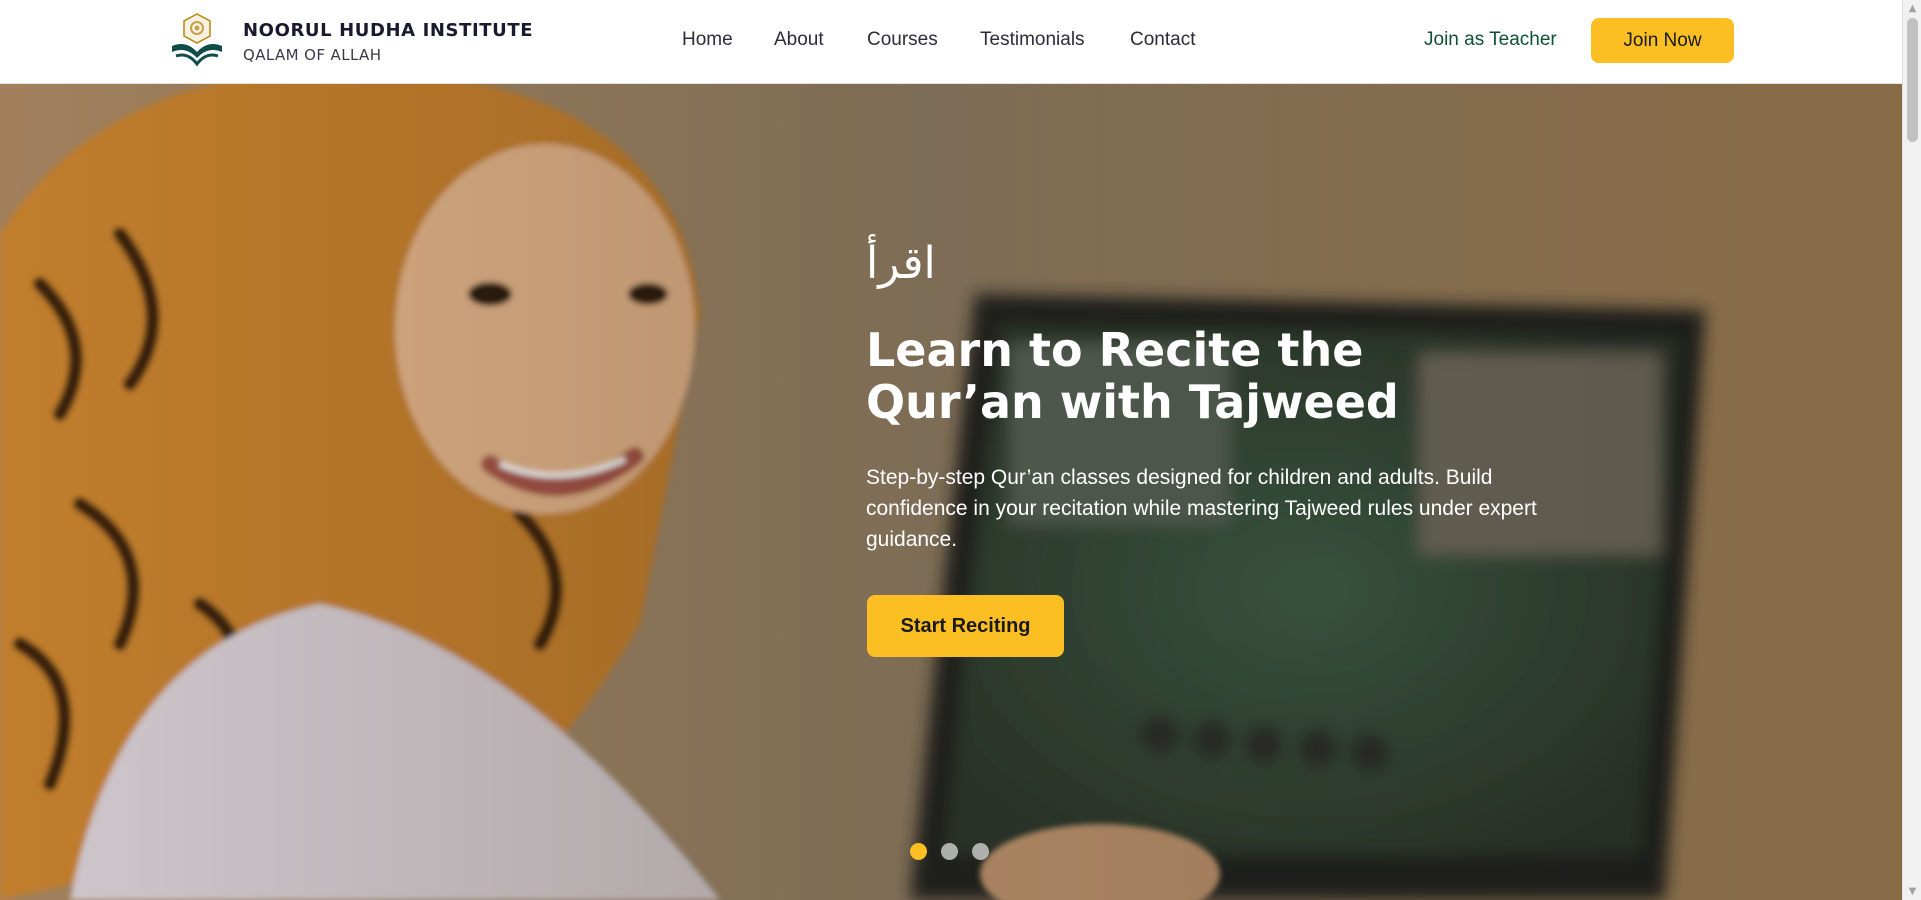 This screenshot has height=900, width=1921. Describe the element at coordinates (1115, 350) in the screenshot. I see `hero-title-line-1: Learn to Recite the` at that location.